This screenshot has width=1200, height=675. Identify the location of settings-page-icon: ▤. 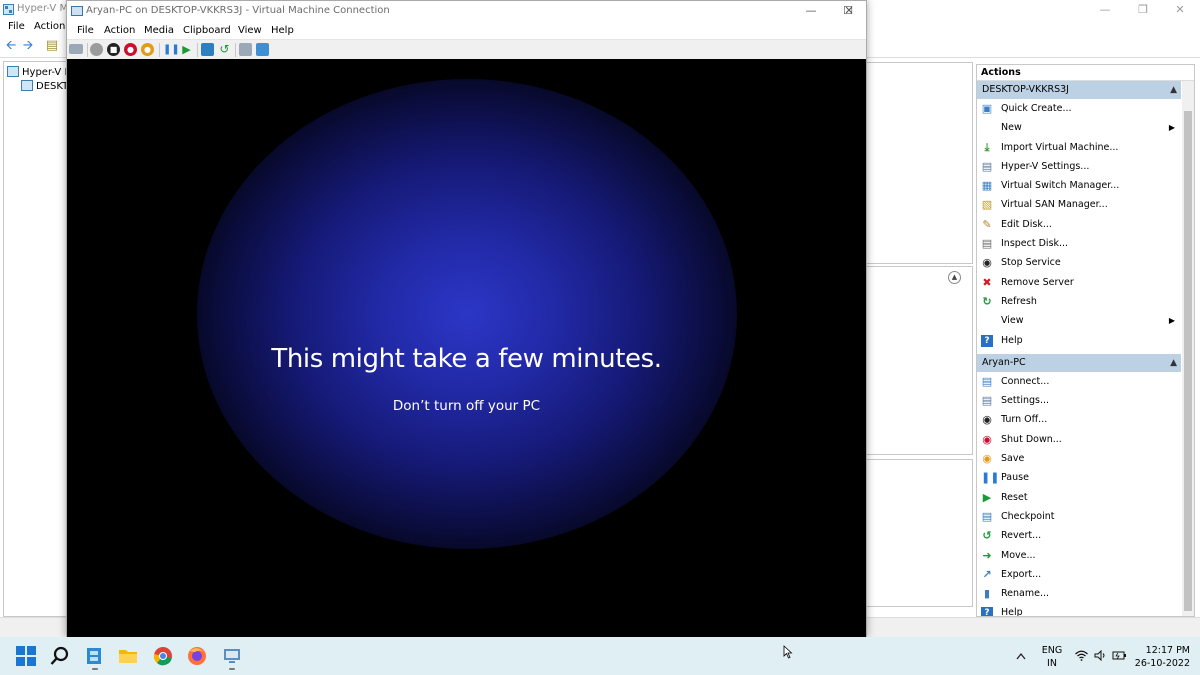
(987, 166).